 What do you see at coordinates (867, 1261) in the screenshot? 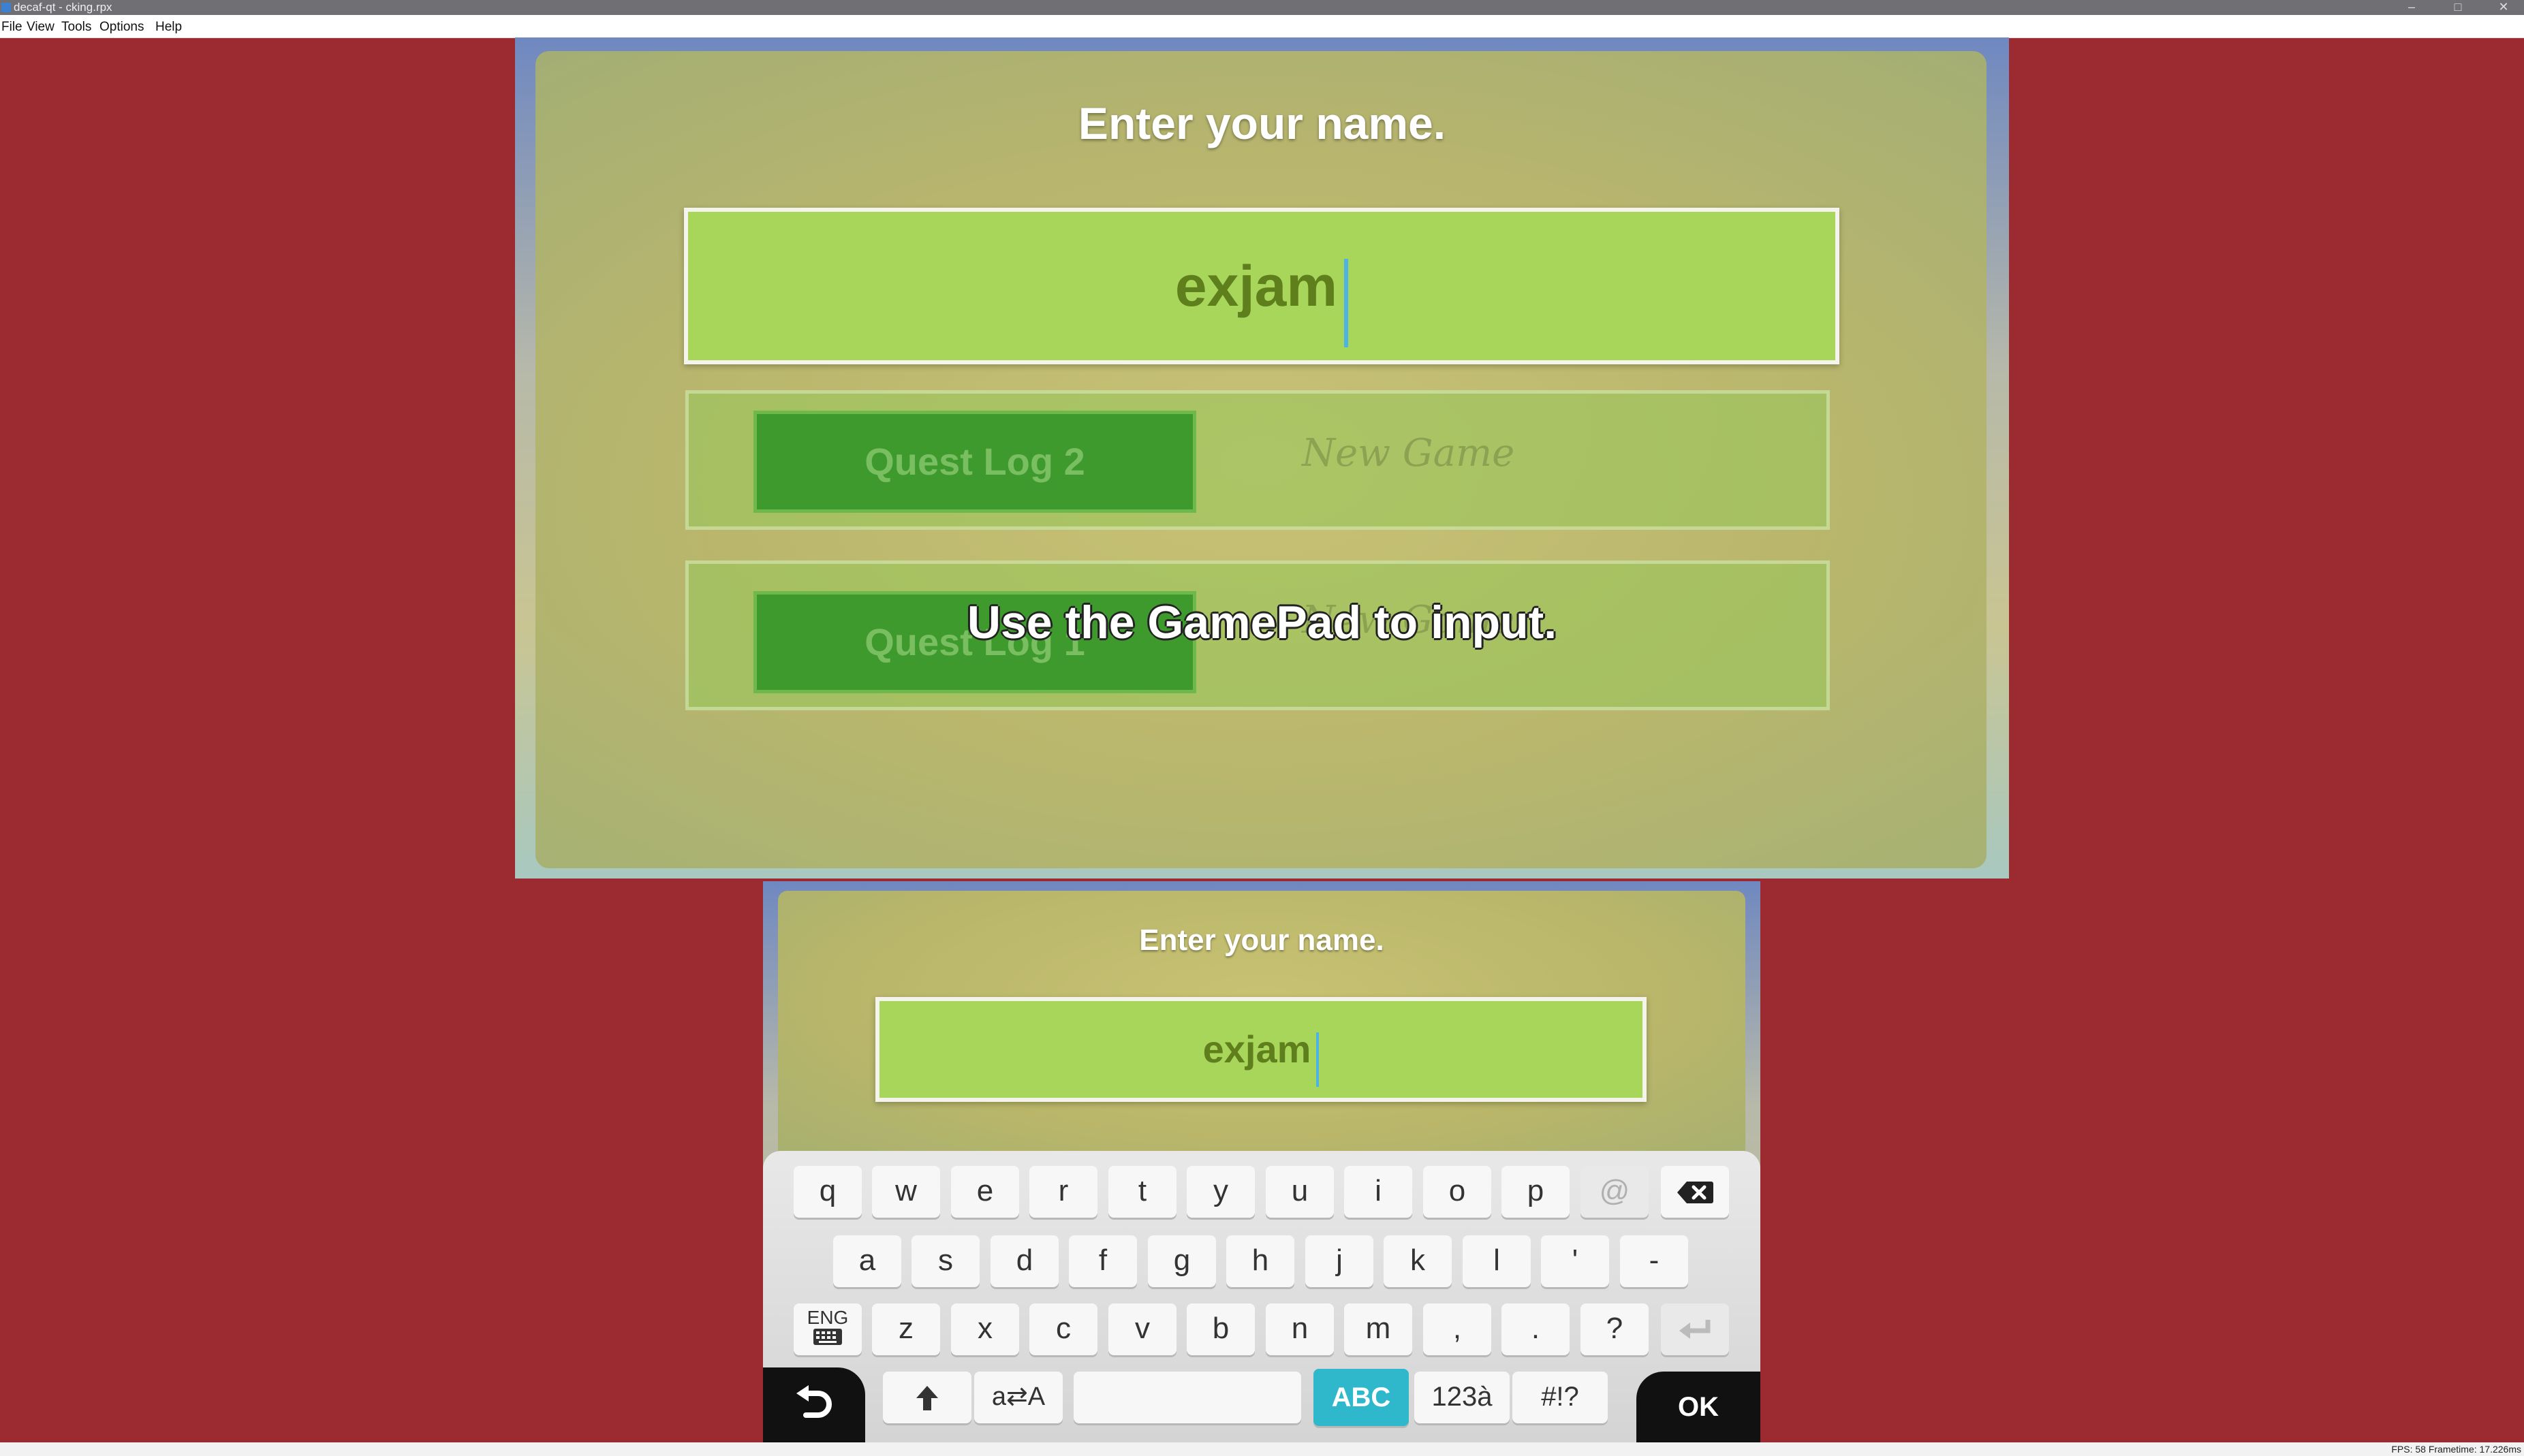
I see `key-a: a` at bounding box center [867, 1261].